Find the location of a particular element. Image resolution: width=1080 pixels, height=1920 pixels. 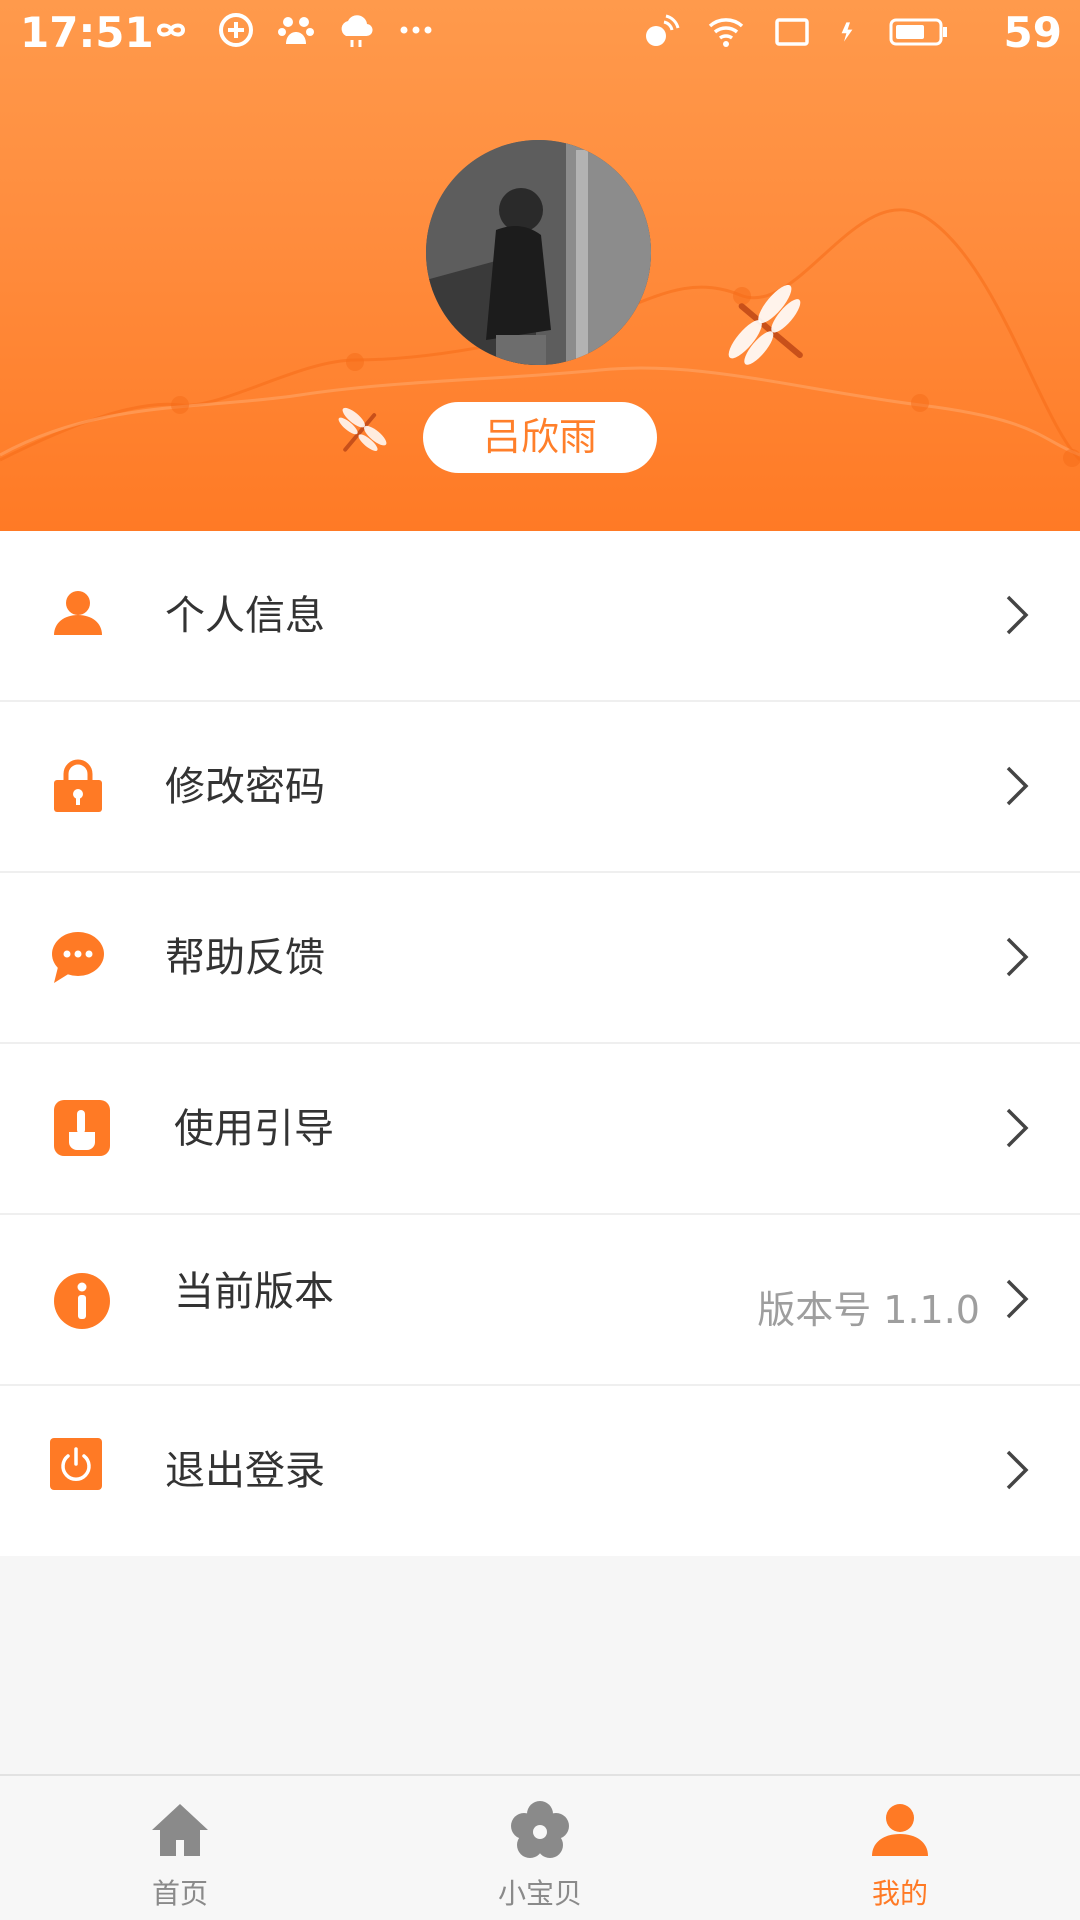

infinity-icon is located at coordinates (171, 30).